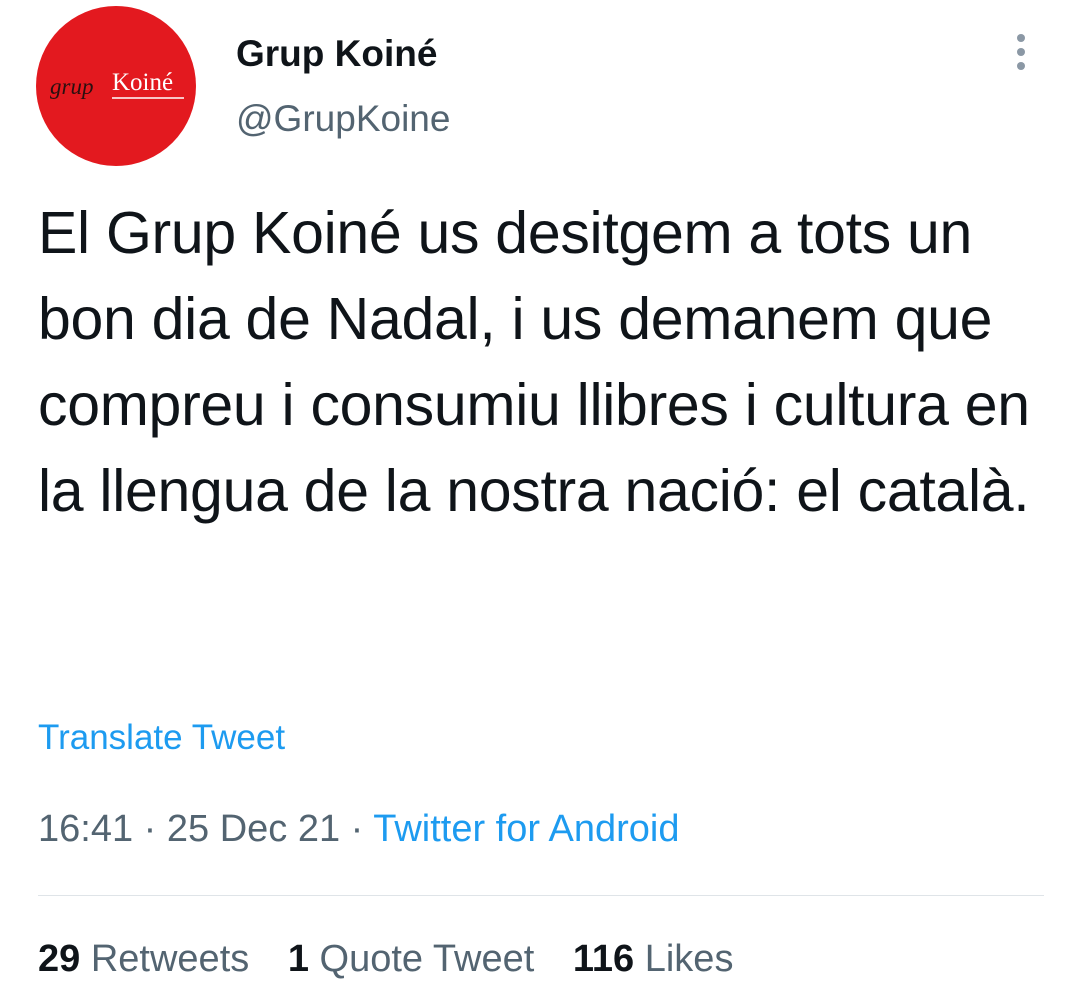 Image resolution: width=1078 pixels, height=995 pixels. I want to click on likes-count: 116, so click(603, 959).